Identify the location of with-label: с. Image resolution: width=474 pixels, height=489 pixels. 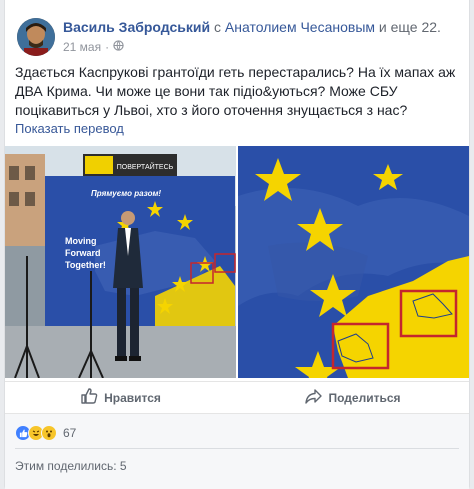
(218, 27).